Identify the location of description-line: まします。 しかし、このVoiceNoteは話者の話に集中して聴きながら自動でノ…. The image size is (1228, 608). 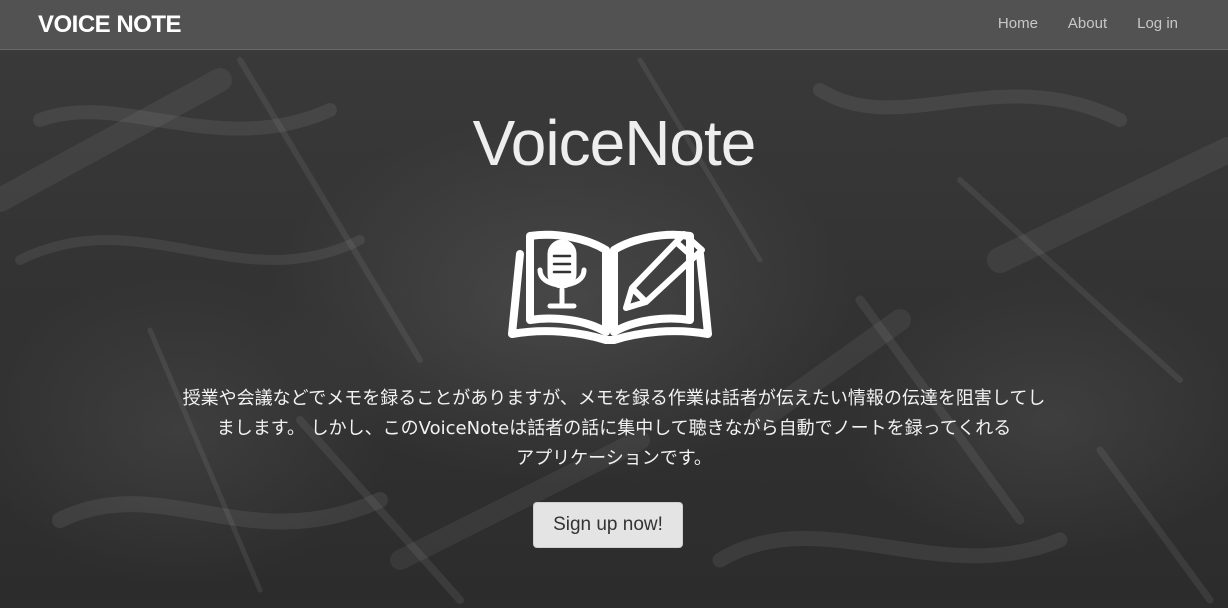
(614, 428).